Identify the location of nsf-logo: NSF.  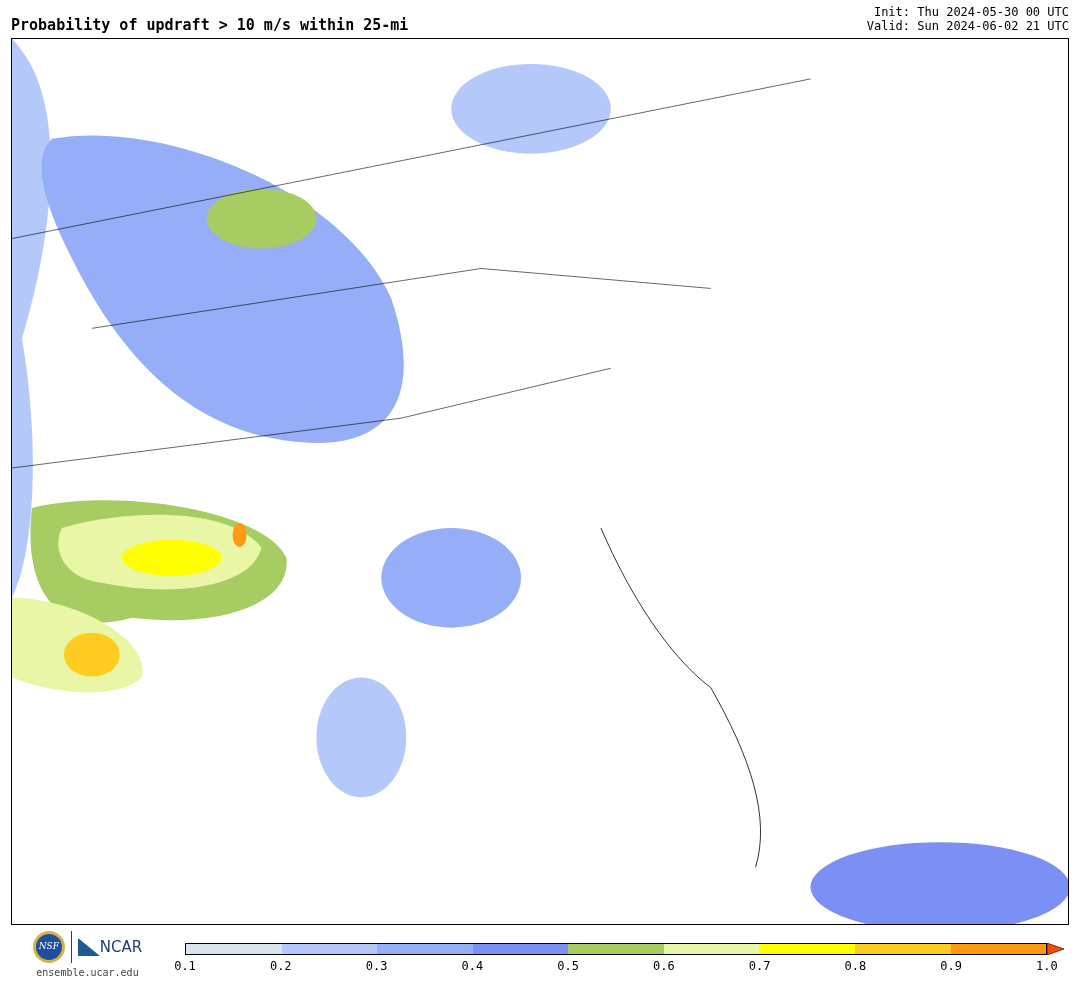
(48, 947).